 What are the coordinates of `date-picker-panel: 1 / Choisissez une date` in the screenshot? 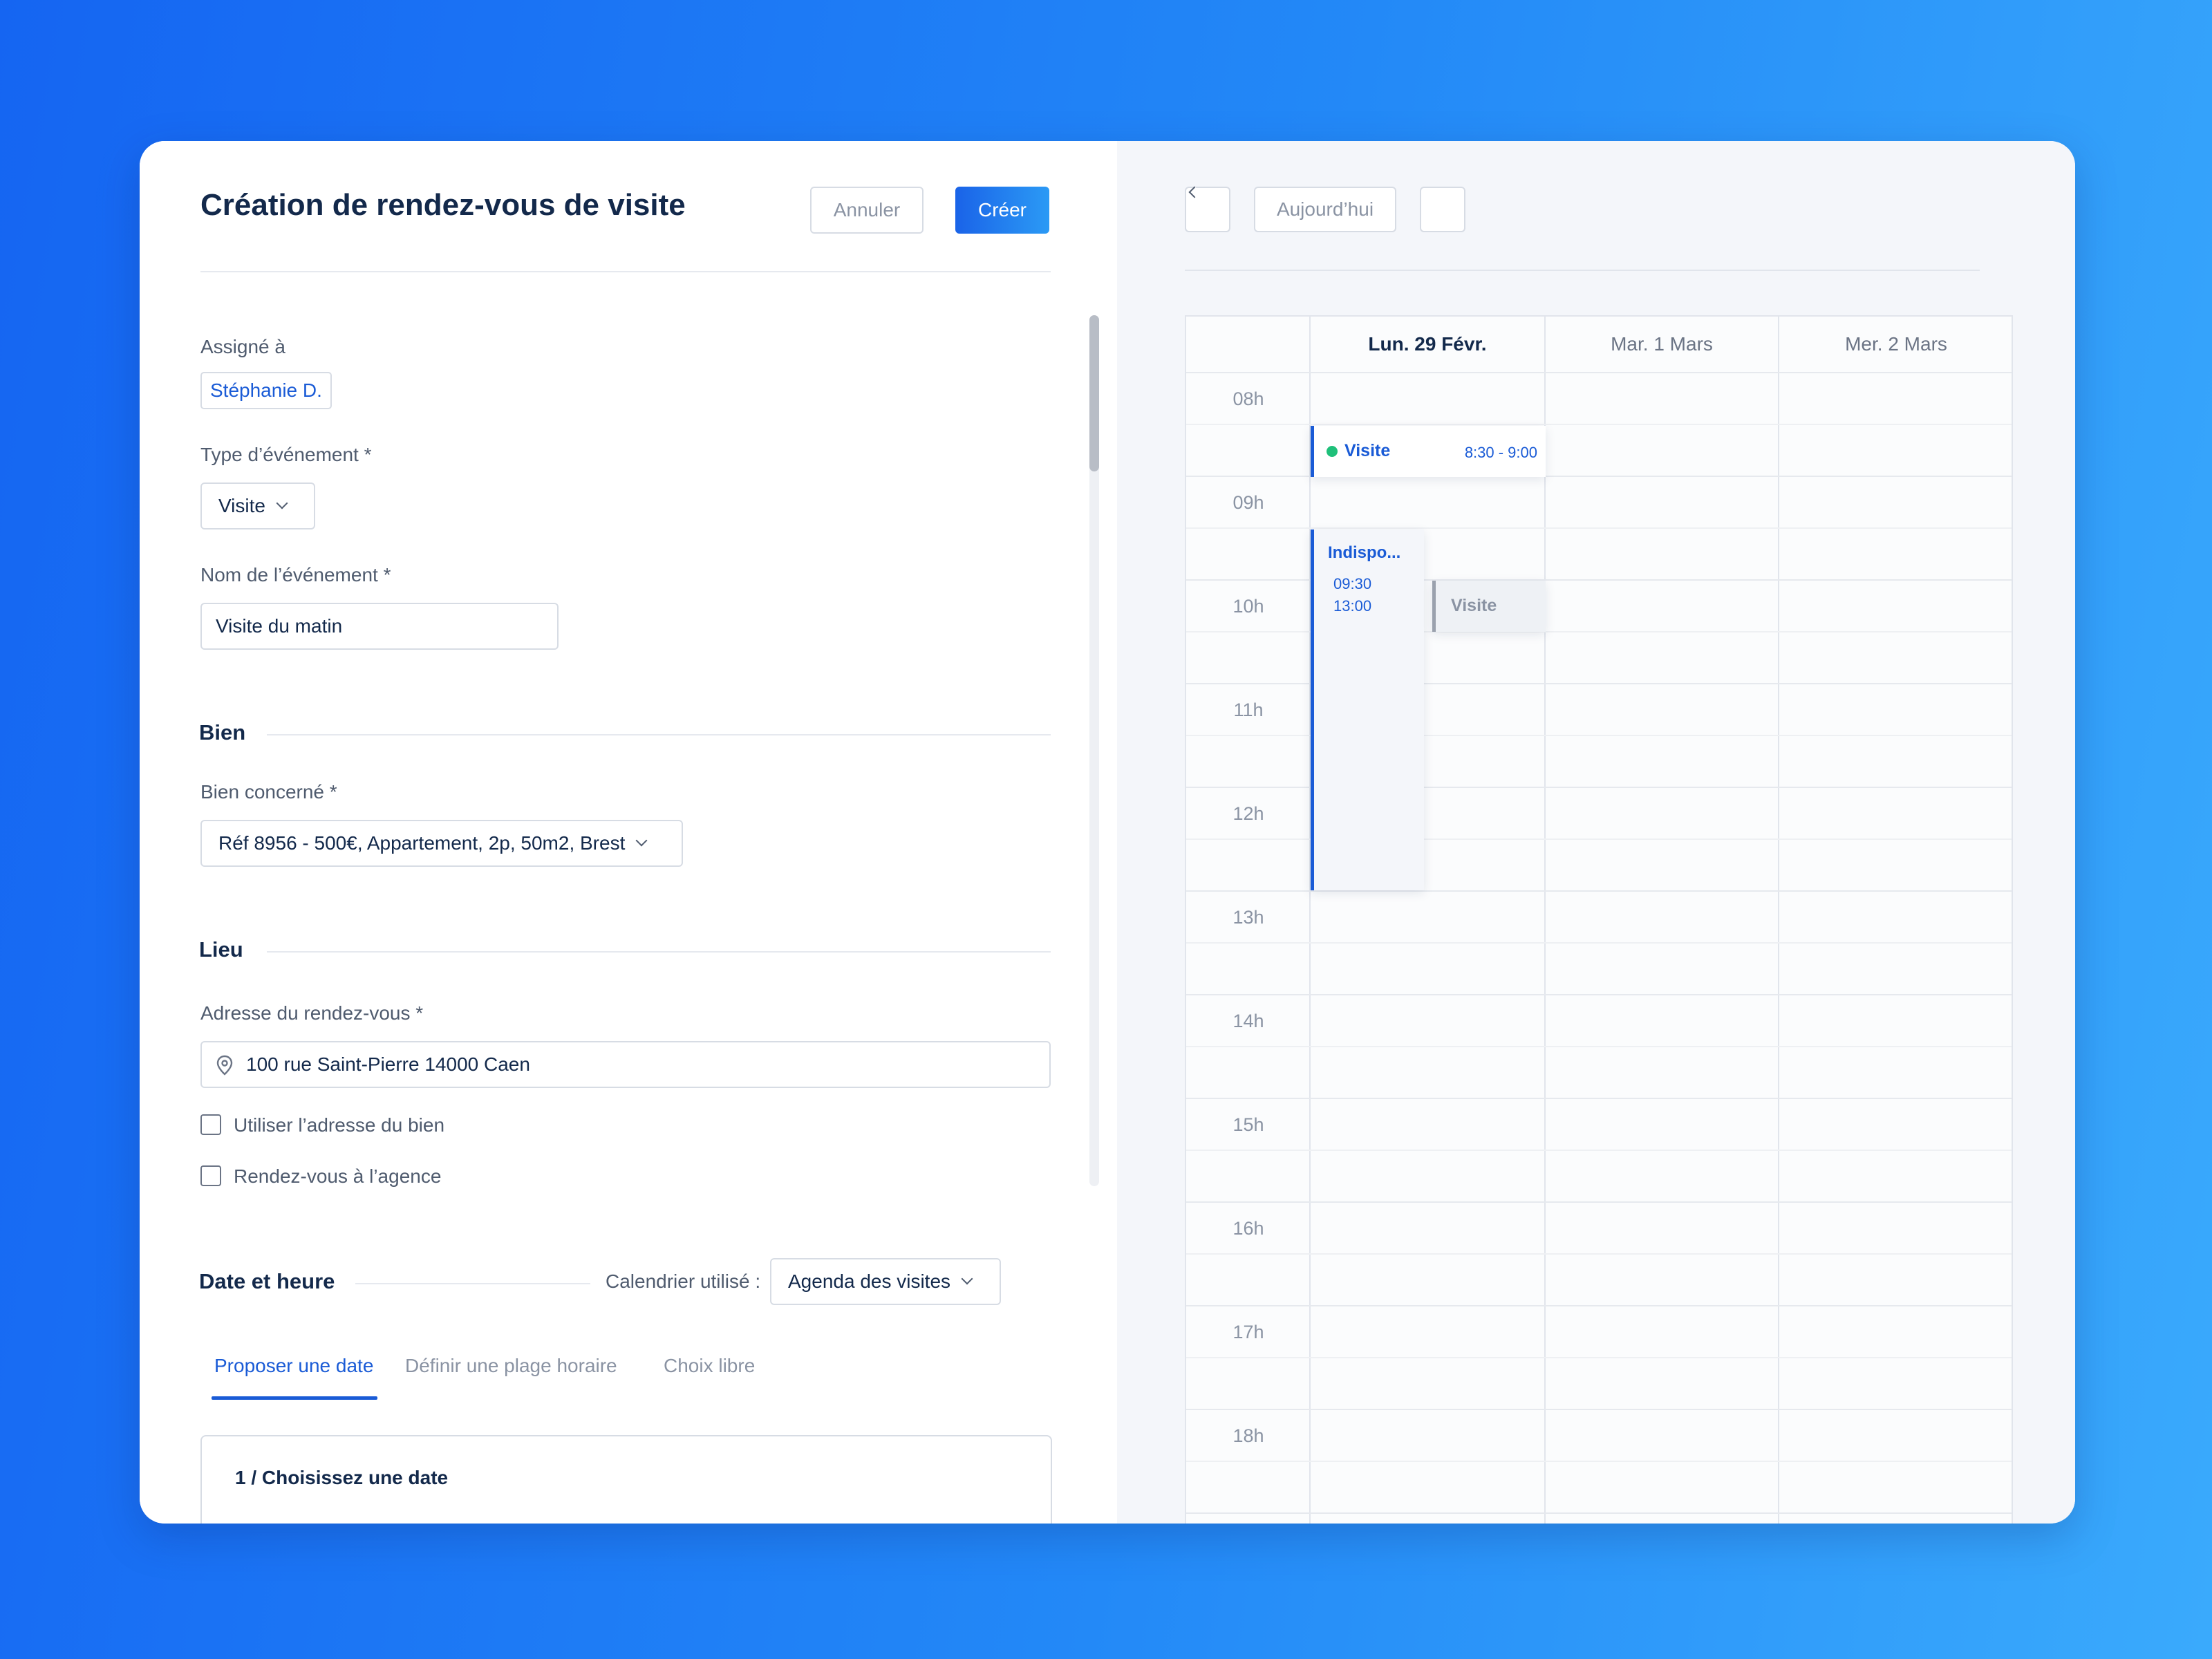 It's located at (626, 1479).